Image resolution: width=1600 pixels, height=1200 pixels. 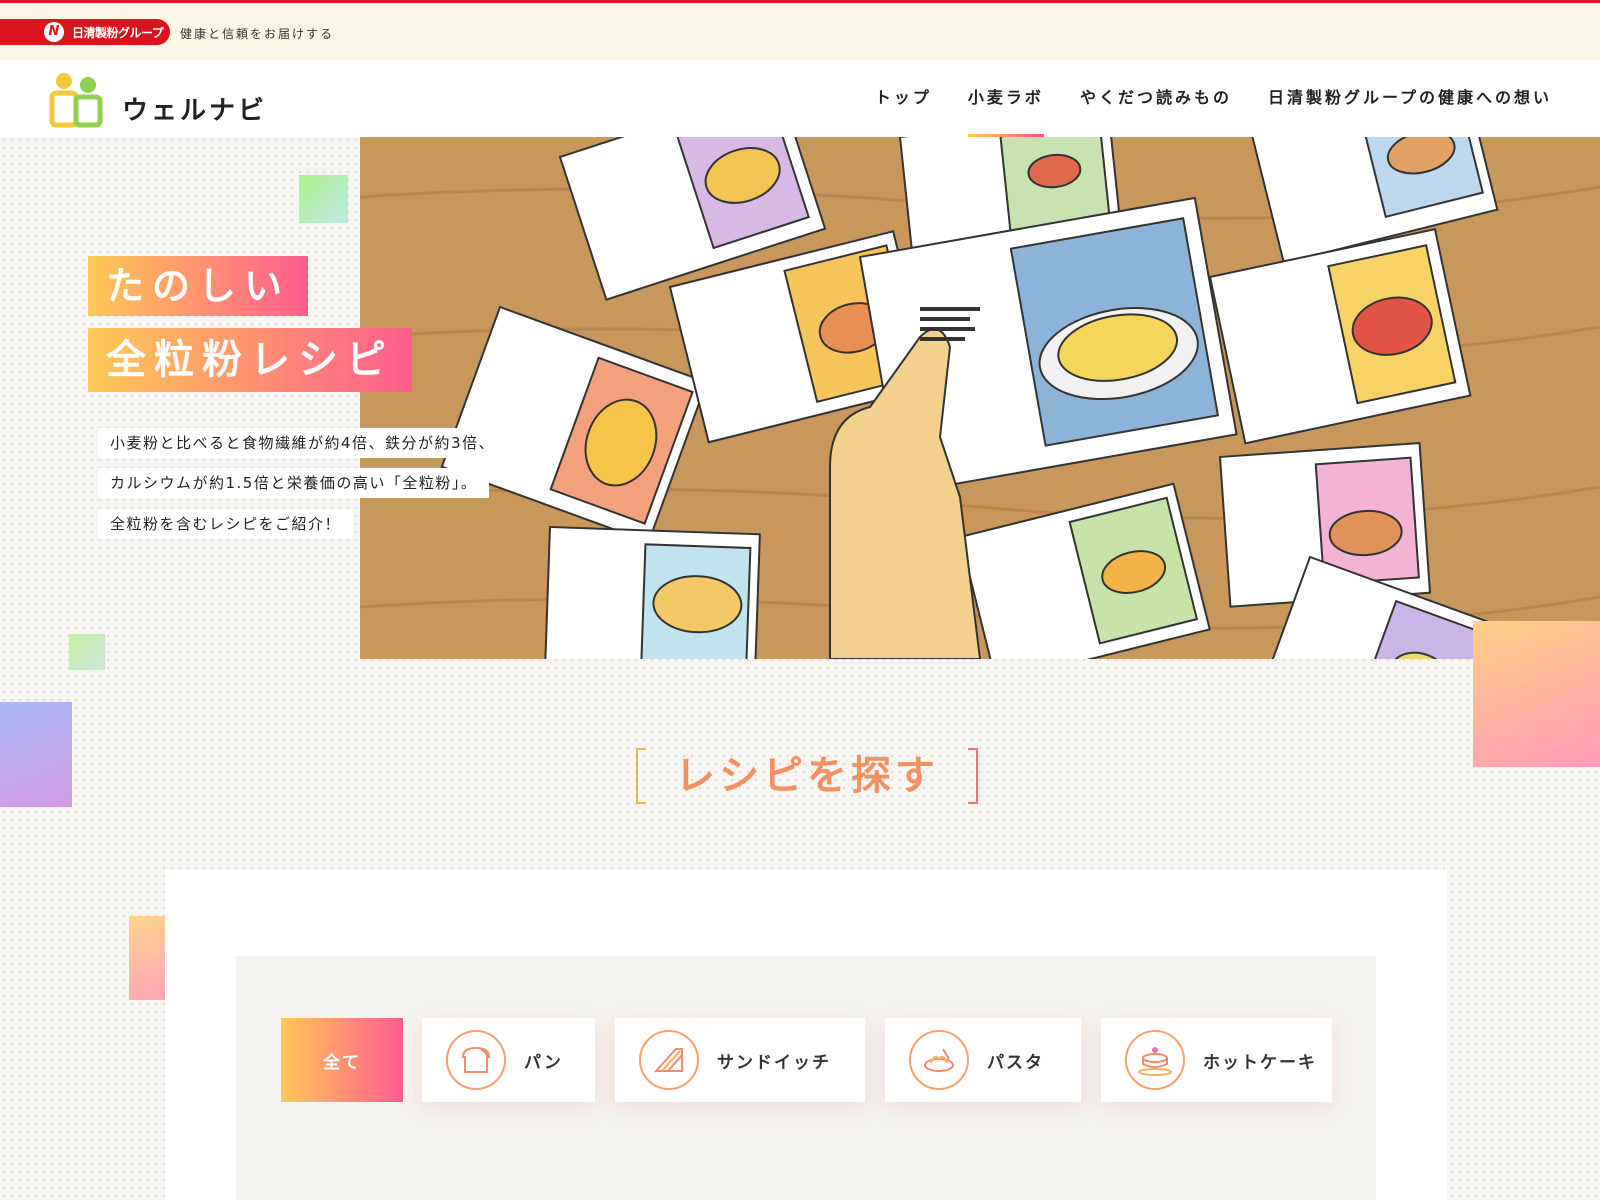 I want to click on filter-label: 全て, so click(x=342, y=1062).